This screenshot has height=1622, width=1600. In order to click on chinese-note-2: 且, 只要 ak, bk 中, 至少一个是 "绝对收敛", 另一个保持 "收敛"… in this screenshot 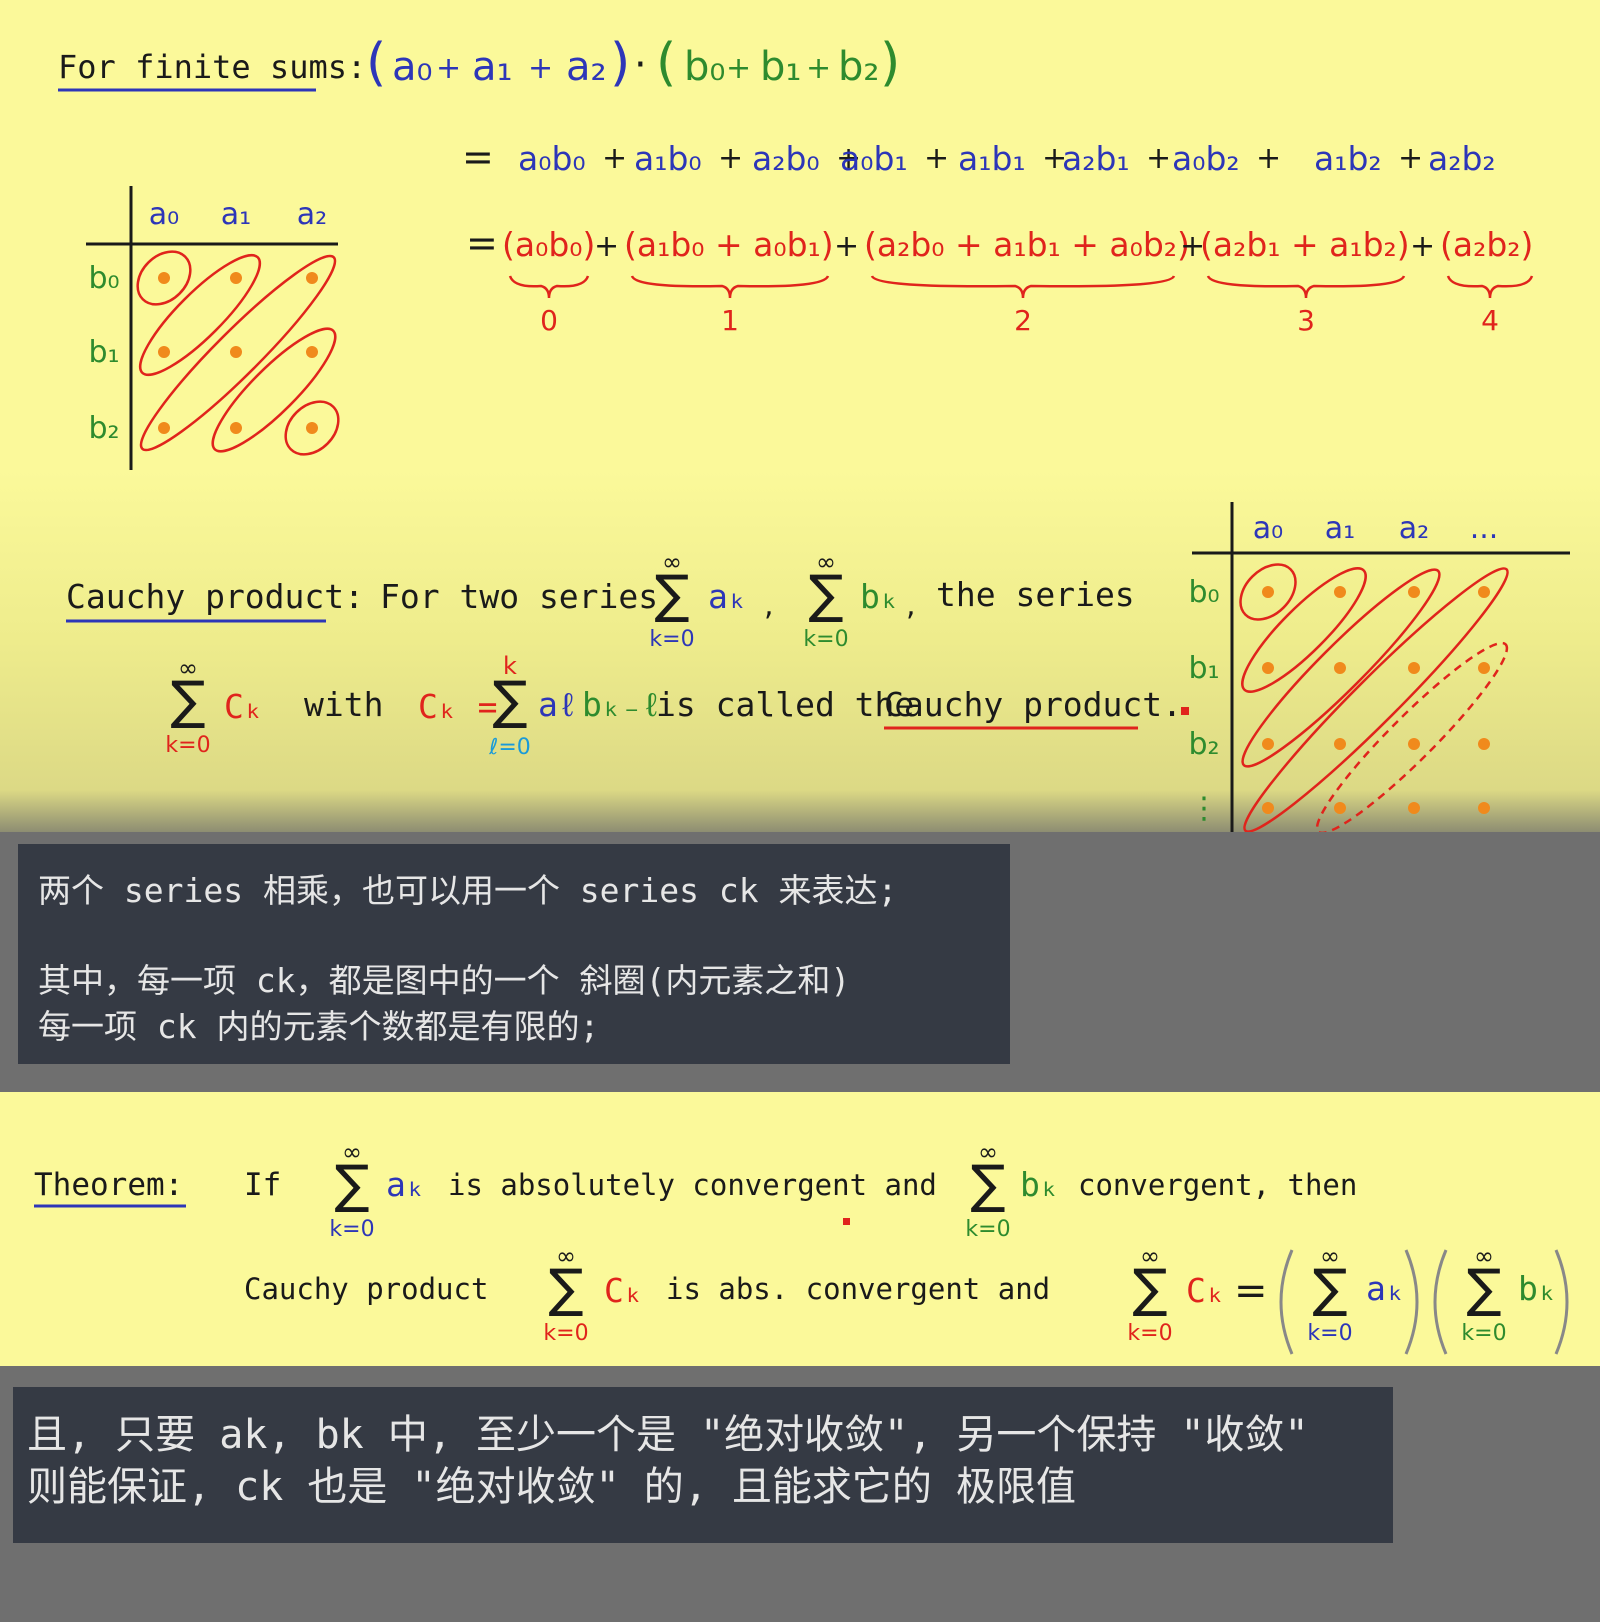, I will do `click(703, 1465)`.